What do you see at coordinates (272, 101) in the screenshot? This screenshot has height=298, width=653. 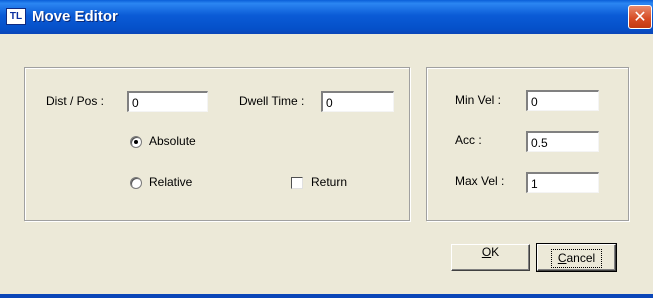 I see `dwell-time-label: Dwell Time :` at bounding box center [272, 101].